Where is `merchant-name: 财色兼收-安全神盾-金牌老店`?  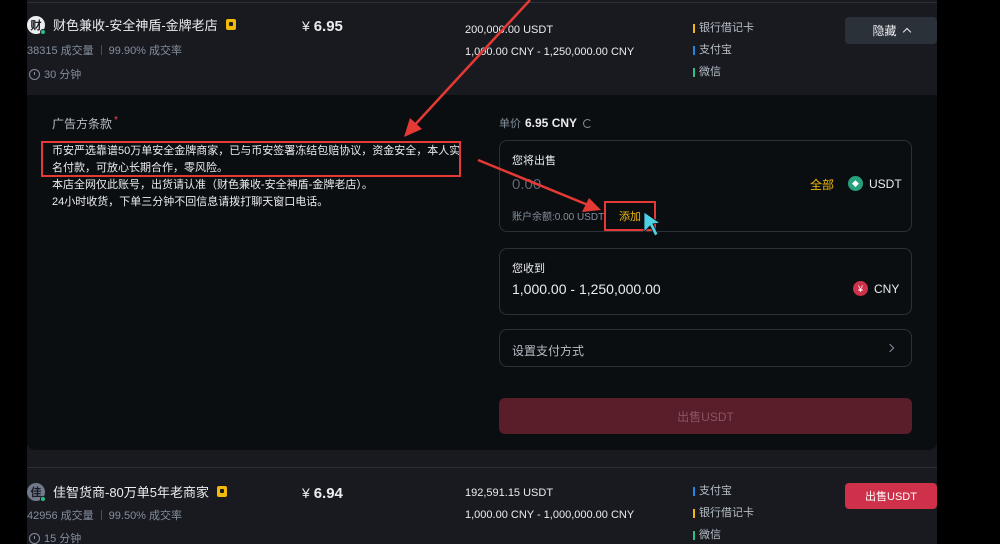
merchant-name: 财色兼收-安全神盾-金牌老店 is located at coordinates (135, 24).